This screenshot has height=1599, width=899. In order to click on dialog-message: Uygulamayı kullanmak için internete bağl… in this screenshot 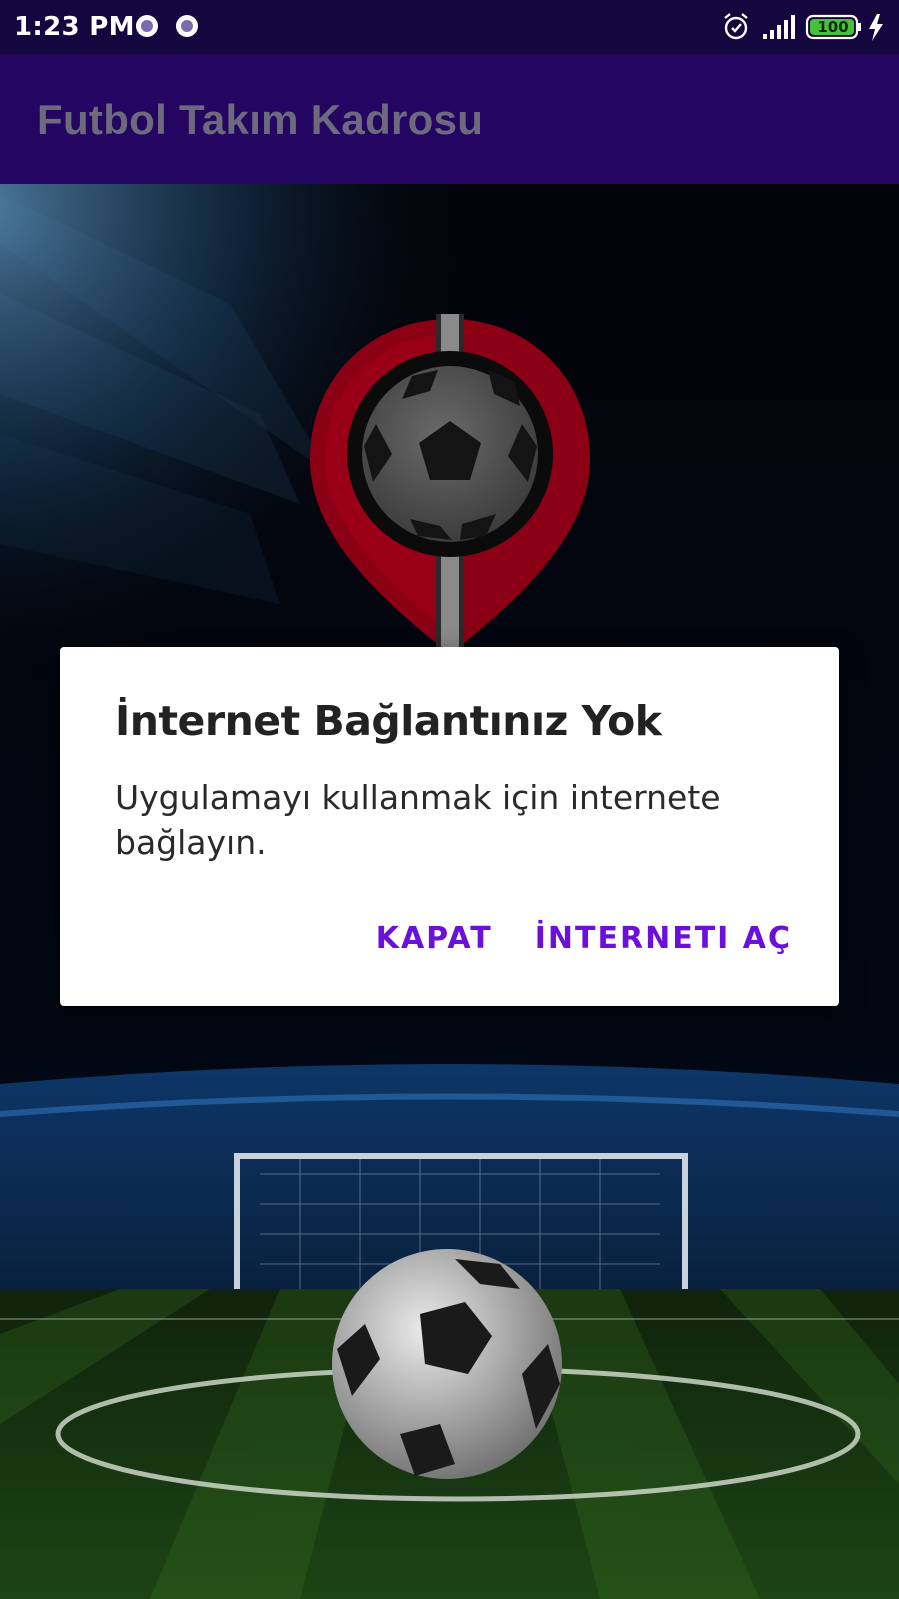, I will do `click(418, 820)`.